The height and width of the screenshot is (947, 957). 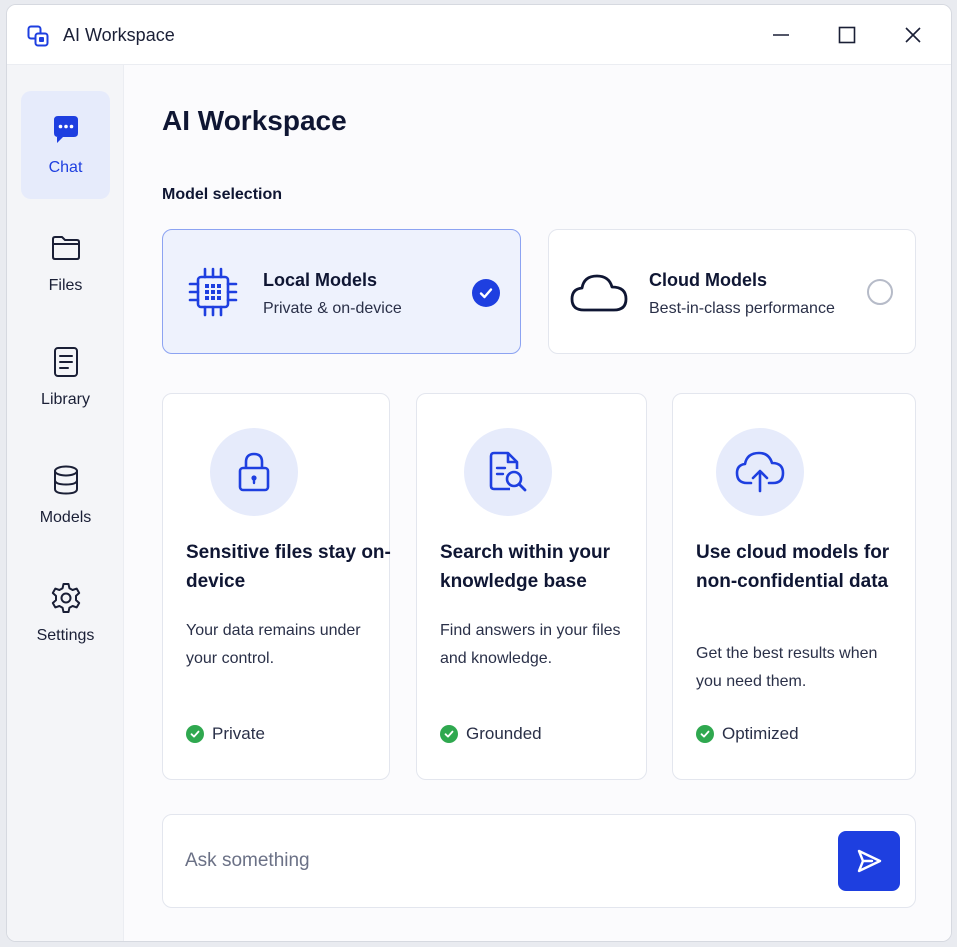 What do you see at coordinates (65, 285) in the screenshot?
I see `sidebar-item-label: Files` at bounding box center [65, 285].